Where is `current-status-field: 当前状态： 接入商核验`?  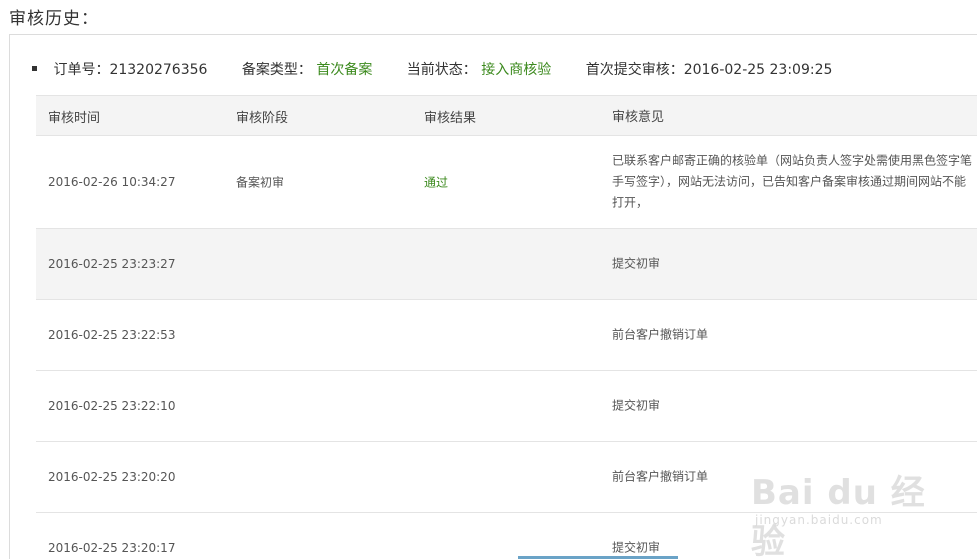 current-status-field: 当前状态： 接入商核验 is located at coordinates (479, 69).